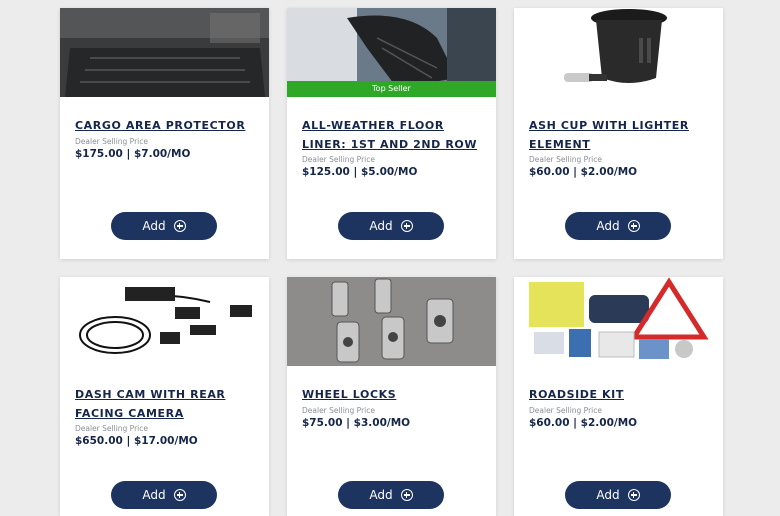  What do you see at coordinates (621, 135) in the screenshot?
I see `product-title: ASH CUP WITH LIGHTER ELEMENT` at bounding box center [621, 135].